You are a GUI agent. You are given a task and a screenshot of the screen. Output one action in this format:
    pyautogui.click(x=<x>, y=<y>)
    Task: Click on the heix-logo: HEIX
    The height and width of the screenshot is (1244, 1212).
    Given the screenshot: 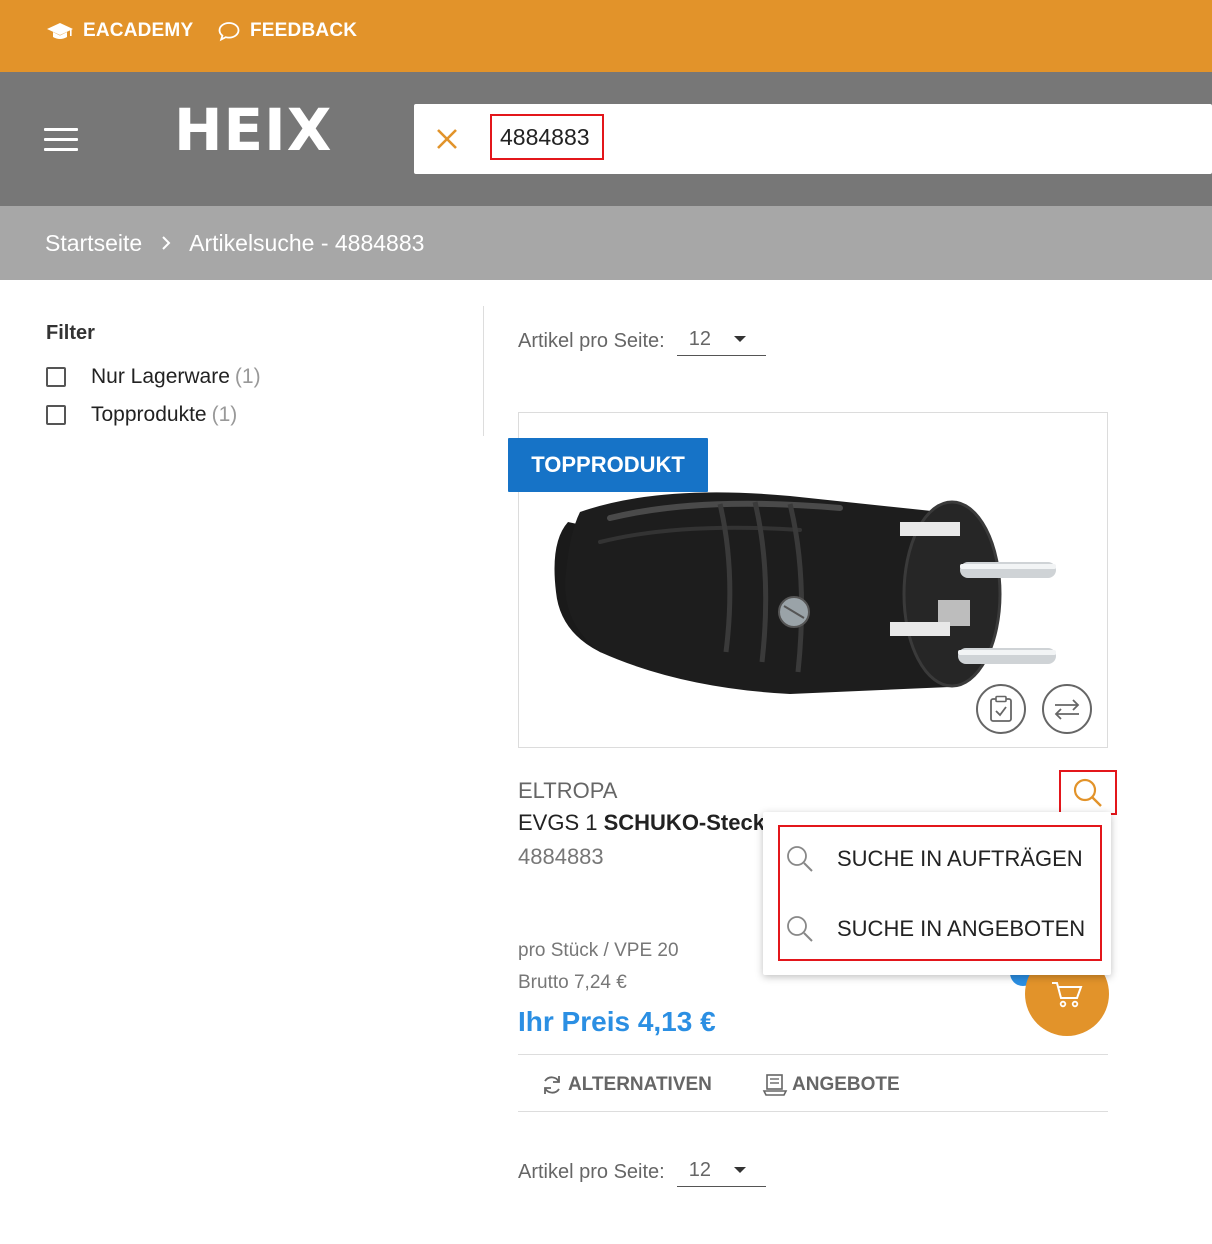 What is the action you would take?
    pyautogui.click(x=253, y=130)
    